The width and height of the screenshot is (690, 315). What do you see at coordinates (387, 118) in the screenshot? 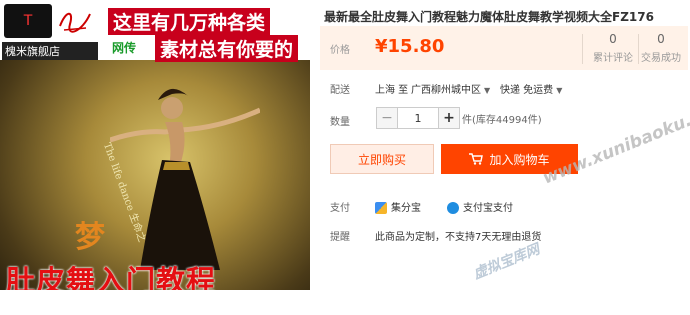
I see `decrease-button: −` at bounding box center [387, 118].